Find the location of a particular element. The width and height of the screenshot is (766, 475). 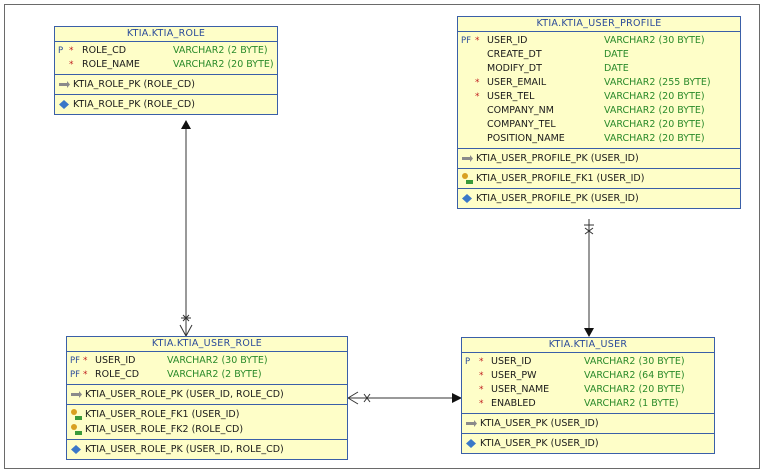

indexes-section: KTIA_USER_PK (USER_ID) is located at coordinates (588, 443).